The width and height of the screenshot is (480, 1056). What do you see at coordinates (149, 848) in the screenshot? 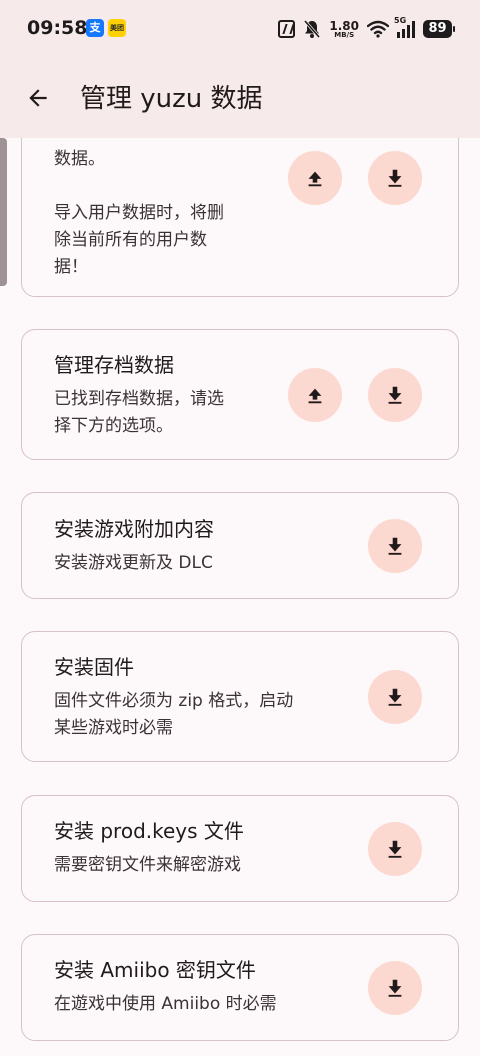
I see `card-text: 安装 prod.keys 文件 需要密钥文件来解密游戏` at bounding box center [149, 848].